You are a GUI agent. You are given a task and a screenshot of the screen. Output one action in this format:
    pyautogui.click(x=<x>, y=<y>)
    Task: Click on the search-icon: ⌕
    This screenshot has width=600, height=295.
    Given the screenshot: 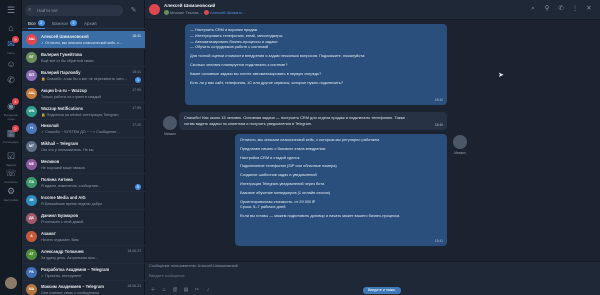 What is the action you would take?
    pyautogui.click(x=533, y=9)
    